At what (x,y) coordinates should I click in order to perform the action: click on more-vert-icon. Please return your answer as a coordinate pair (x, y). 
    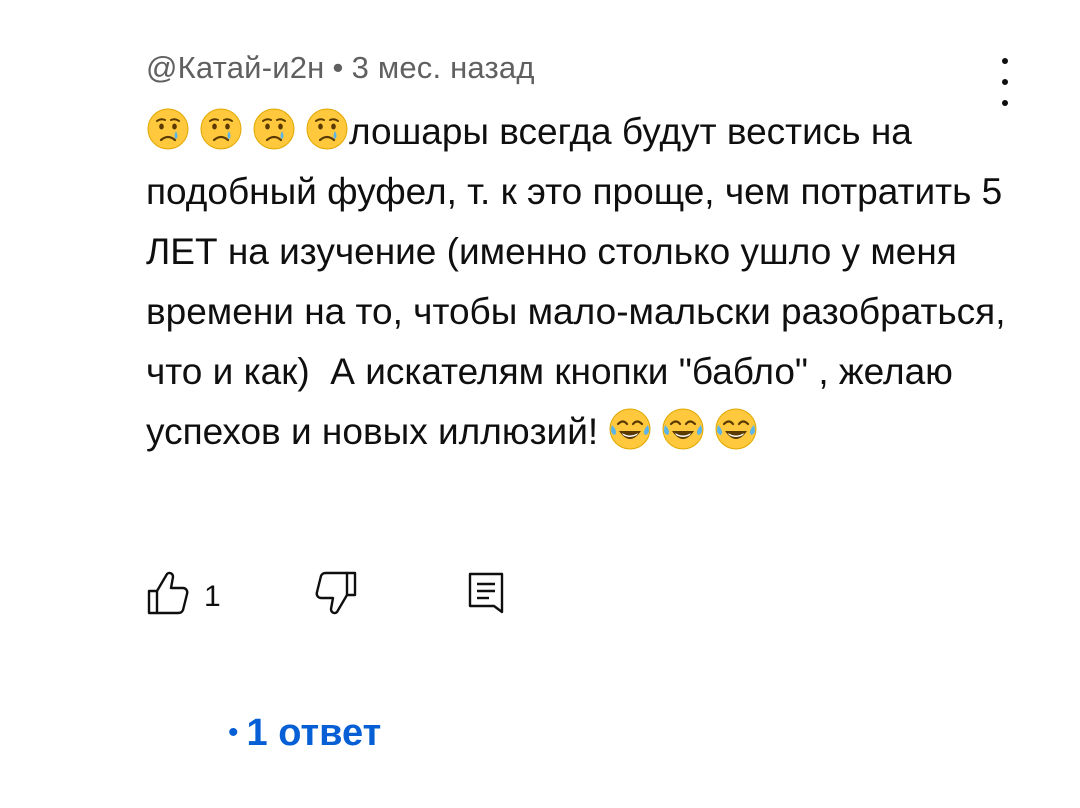
    Looking at the image, I should click on (1005, 82).